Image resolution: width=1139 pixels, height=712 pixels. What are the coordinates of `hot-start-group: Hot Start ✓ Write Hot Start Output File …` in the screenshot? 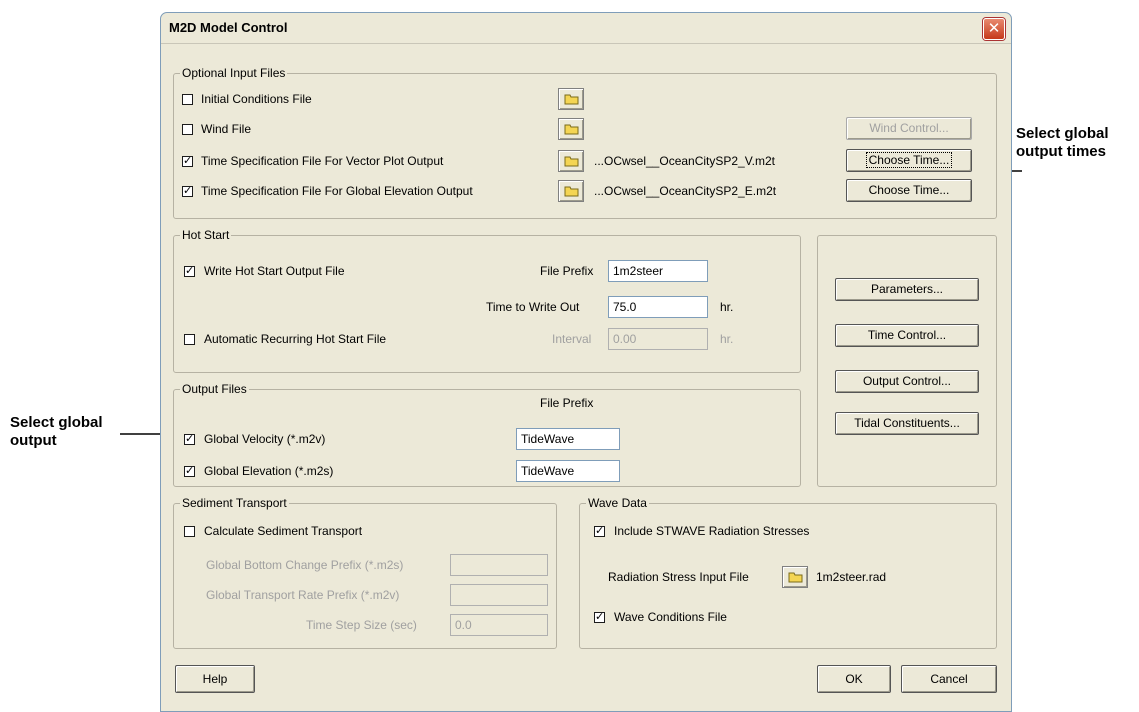 It's located at (487, 300).